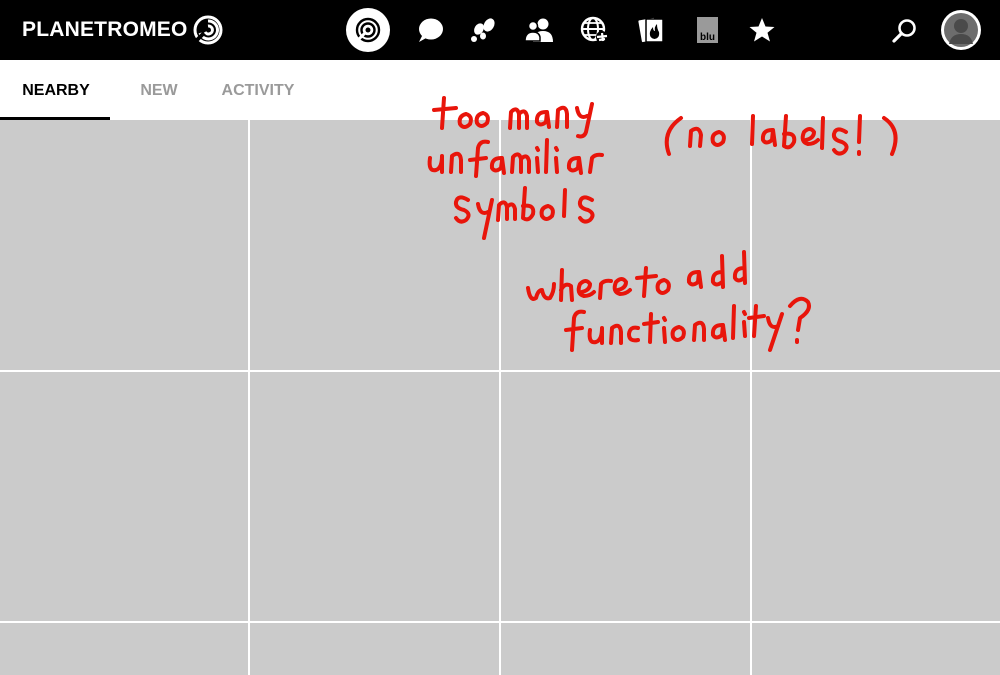 Image resolution: width=1000 pixels, height=675 pixels. I want to click on planetromeo-logo: PLANETROMEO, so click(123, 30).